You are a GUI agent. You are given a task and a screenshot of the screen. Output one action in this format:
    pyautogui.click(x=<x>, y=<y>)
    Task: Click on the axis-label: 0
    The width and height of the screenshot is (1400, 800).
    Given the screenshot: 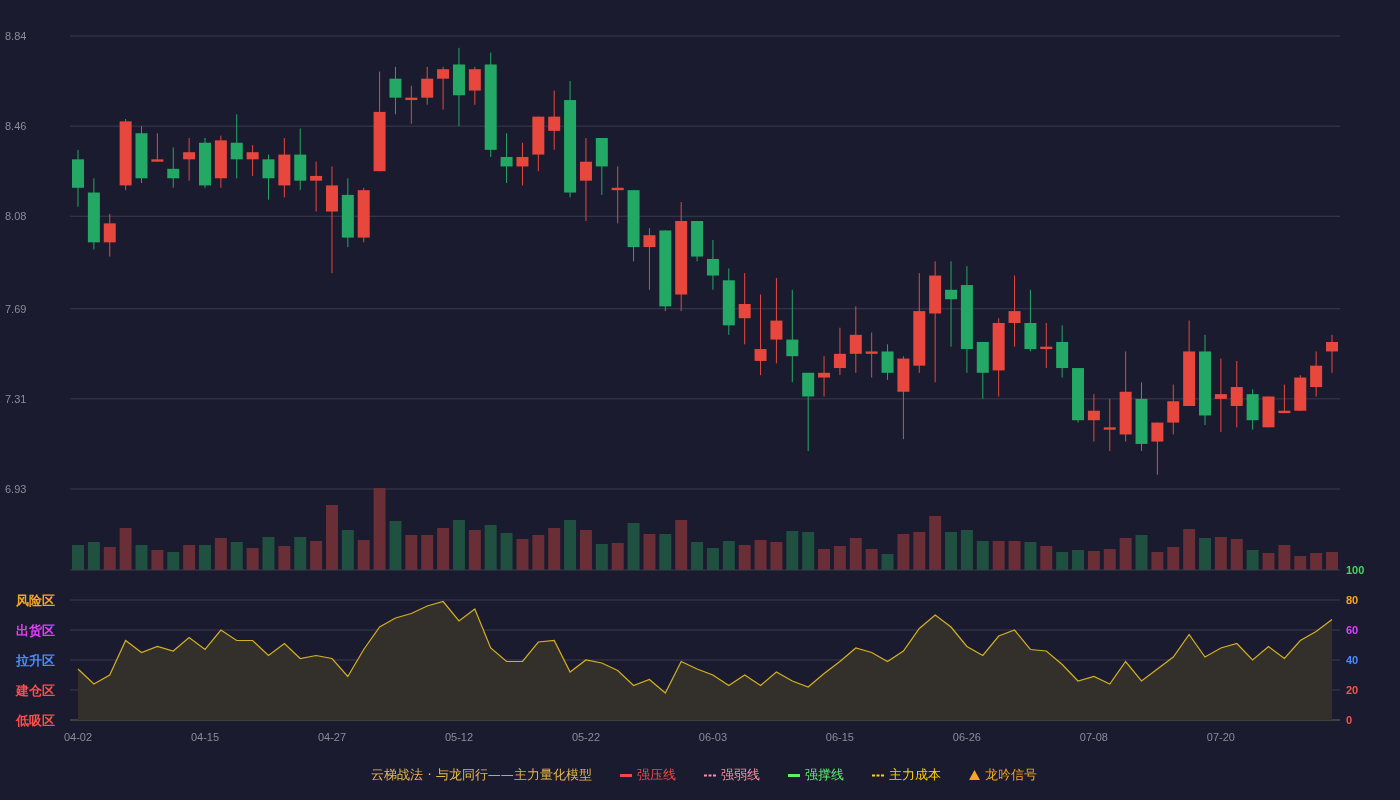 What is the action you would take?
    pyautogui.click(x=1349, y=720)
    